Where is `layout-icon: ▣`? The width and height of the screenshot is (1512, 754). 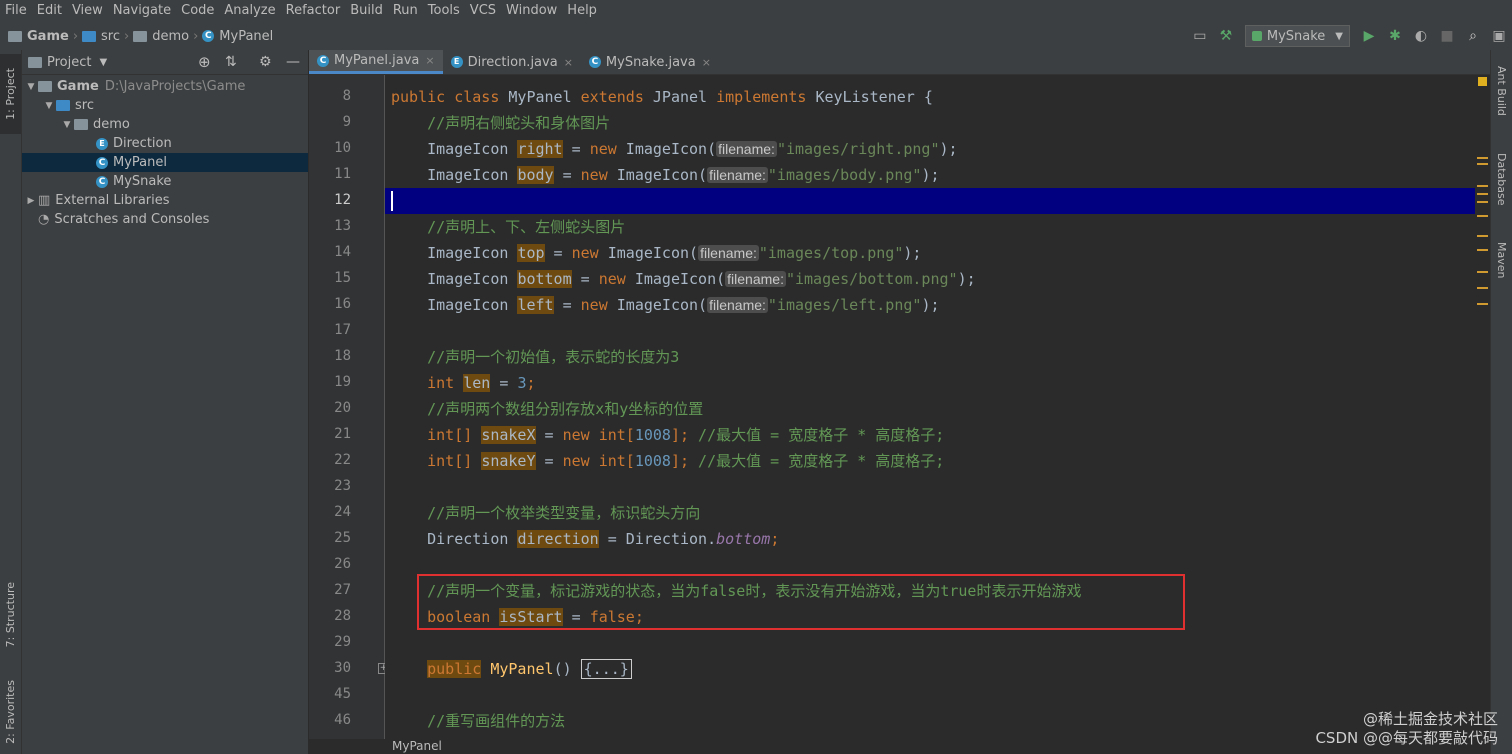
layout-icon: ▣ is located at coordinates (1499, 36).